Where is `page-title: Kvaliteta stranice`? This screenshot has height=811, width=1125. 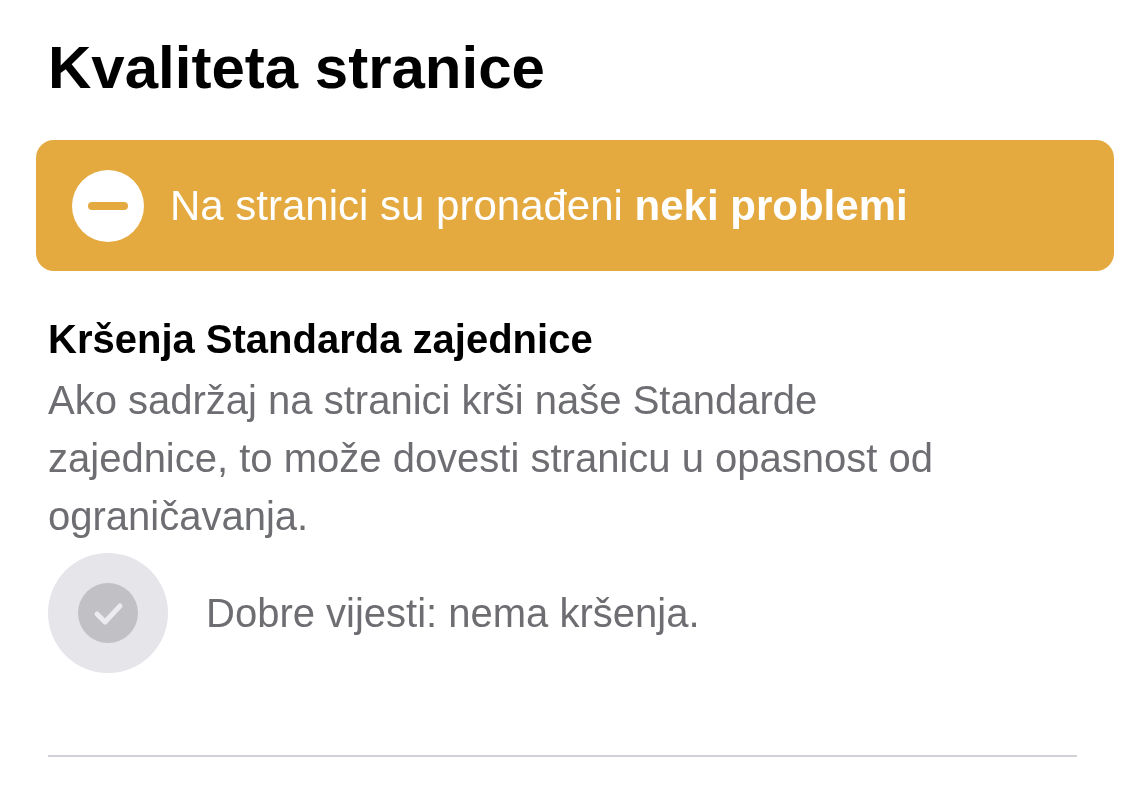 page-title: Kvaliteta stranice is located at coordinates (297, 68).